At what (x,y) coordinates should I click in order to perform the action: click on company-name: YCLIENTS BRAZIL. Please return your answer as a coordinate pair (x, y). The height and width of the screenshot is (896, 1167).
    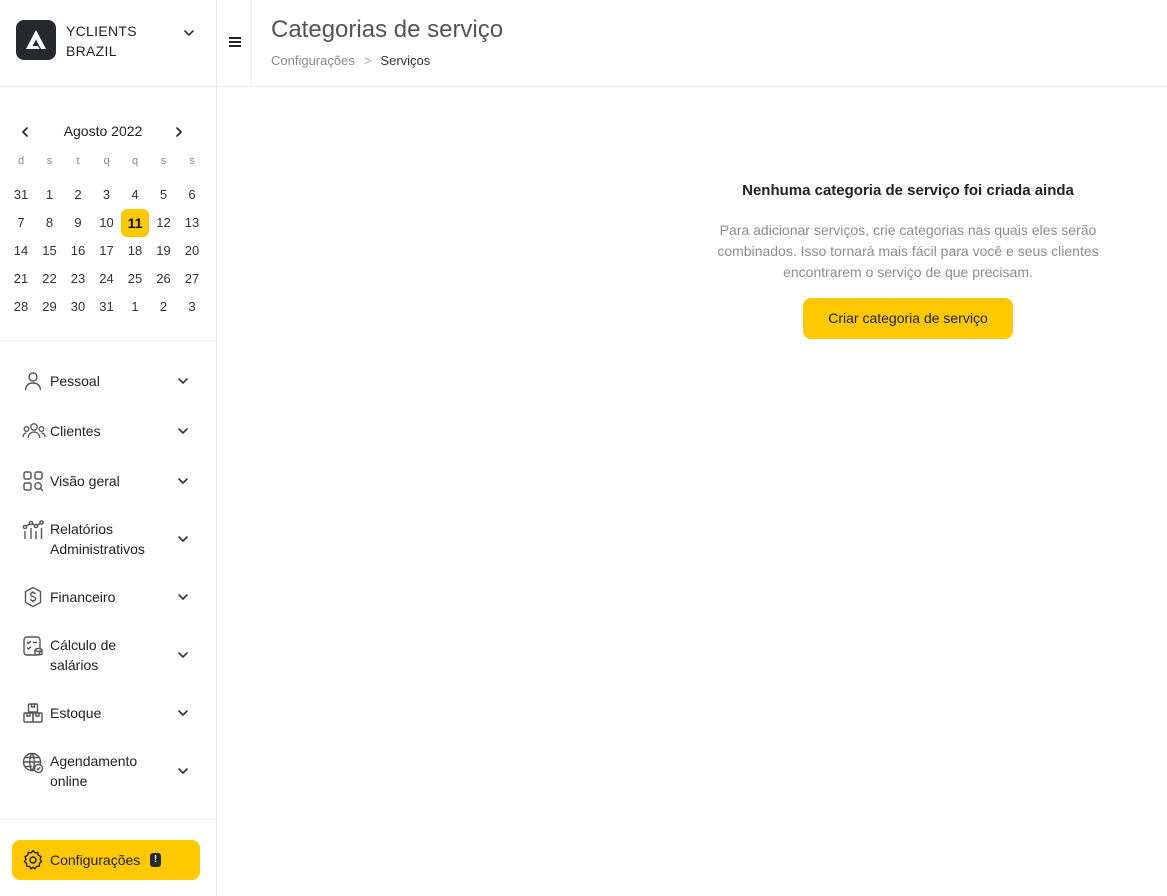
    Looking at the image, I should click on (116, 41).